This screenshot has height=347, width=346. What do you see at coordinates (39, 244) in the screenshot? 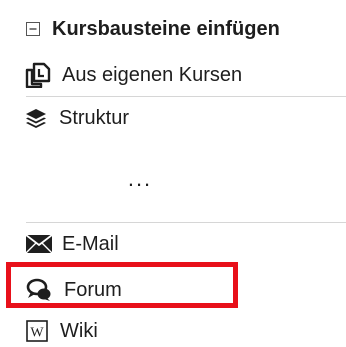
I see `envelope-icon` at bounding box center [39, 244].